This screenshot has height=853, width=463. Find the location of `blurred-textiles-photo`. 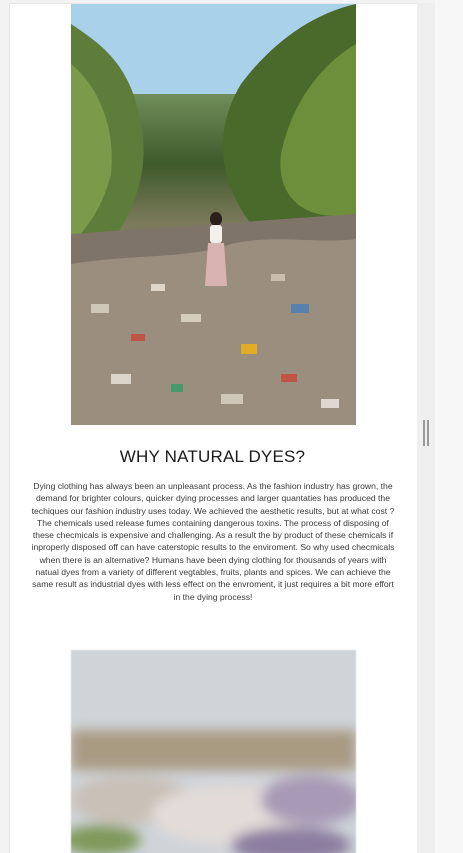

blurred-textiles-photo is located at coordinates (213, 751).